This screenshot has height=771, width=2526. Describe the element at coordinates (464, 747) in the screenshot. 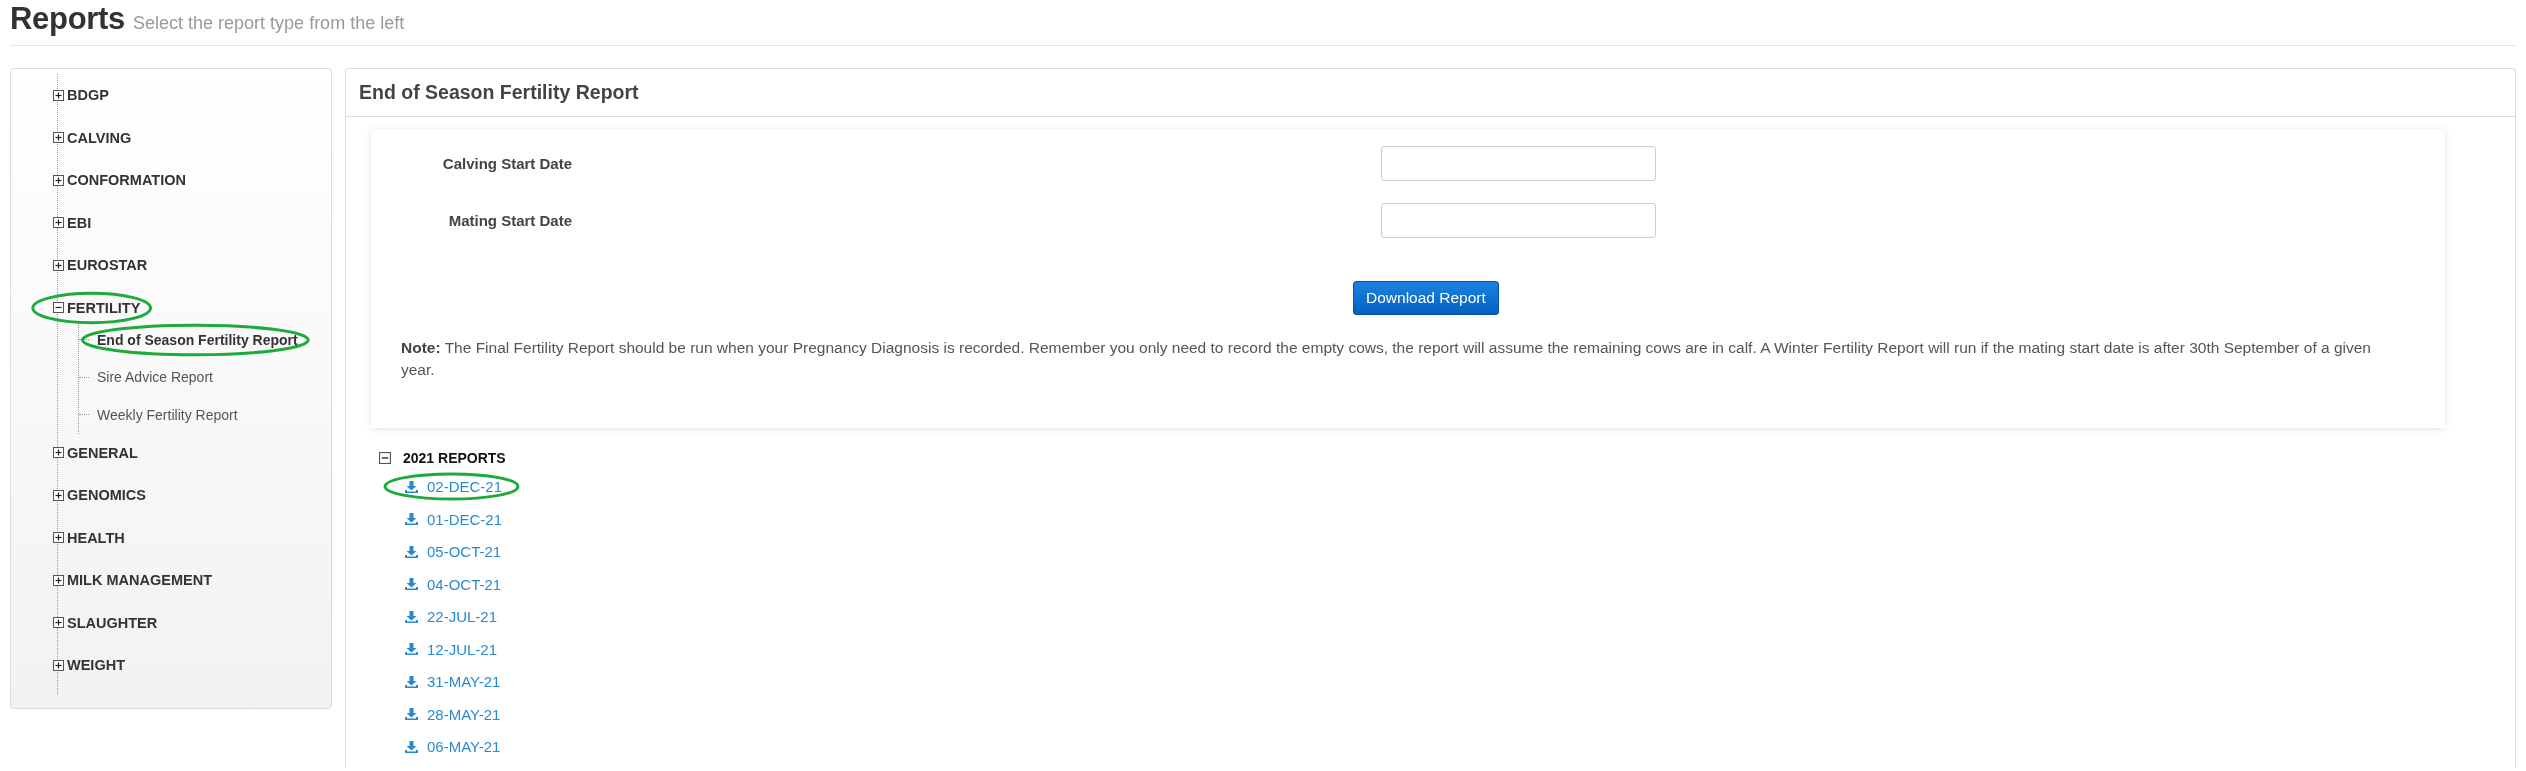

I see `report-link: 06-MAY-21` at that location.